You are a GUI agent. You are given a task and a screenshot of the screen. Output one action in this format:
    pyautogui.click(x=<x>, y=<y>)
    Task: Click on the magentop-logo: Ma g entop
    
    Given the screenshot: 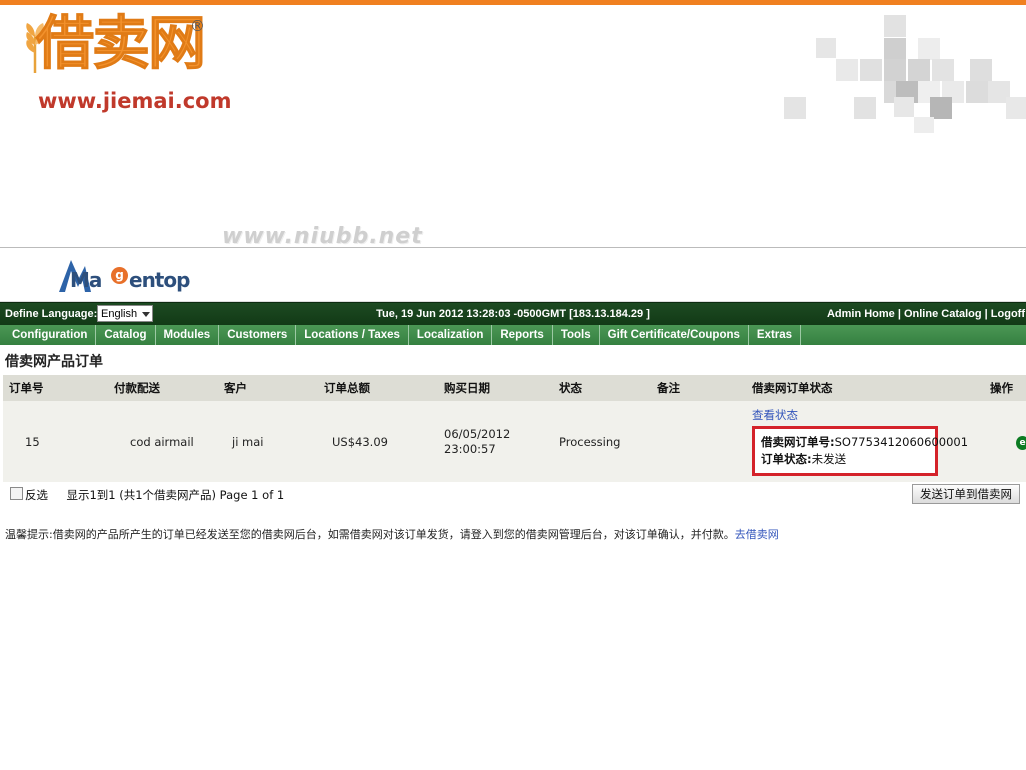 What is the action you would take?
    pyautogui.click(x=155, y=275)
    